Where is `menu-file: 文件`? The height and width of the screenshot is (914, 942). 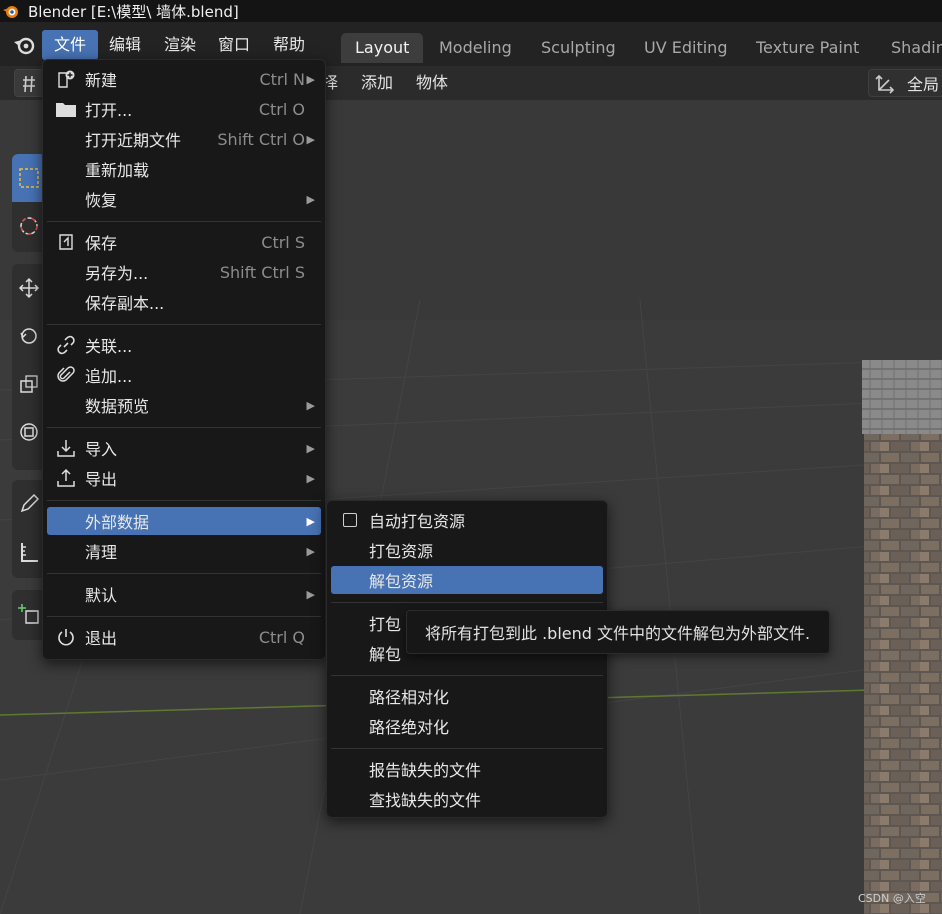
menu-file: 文件 is located at coordinates (70, 45).